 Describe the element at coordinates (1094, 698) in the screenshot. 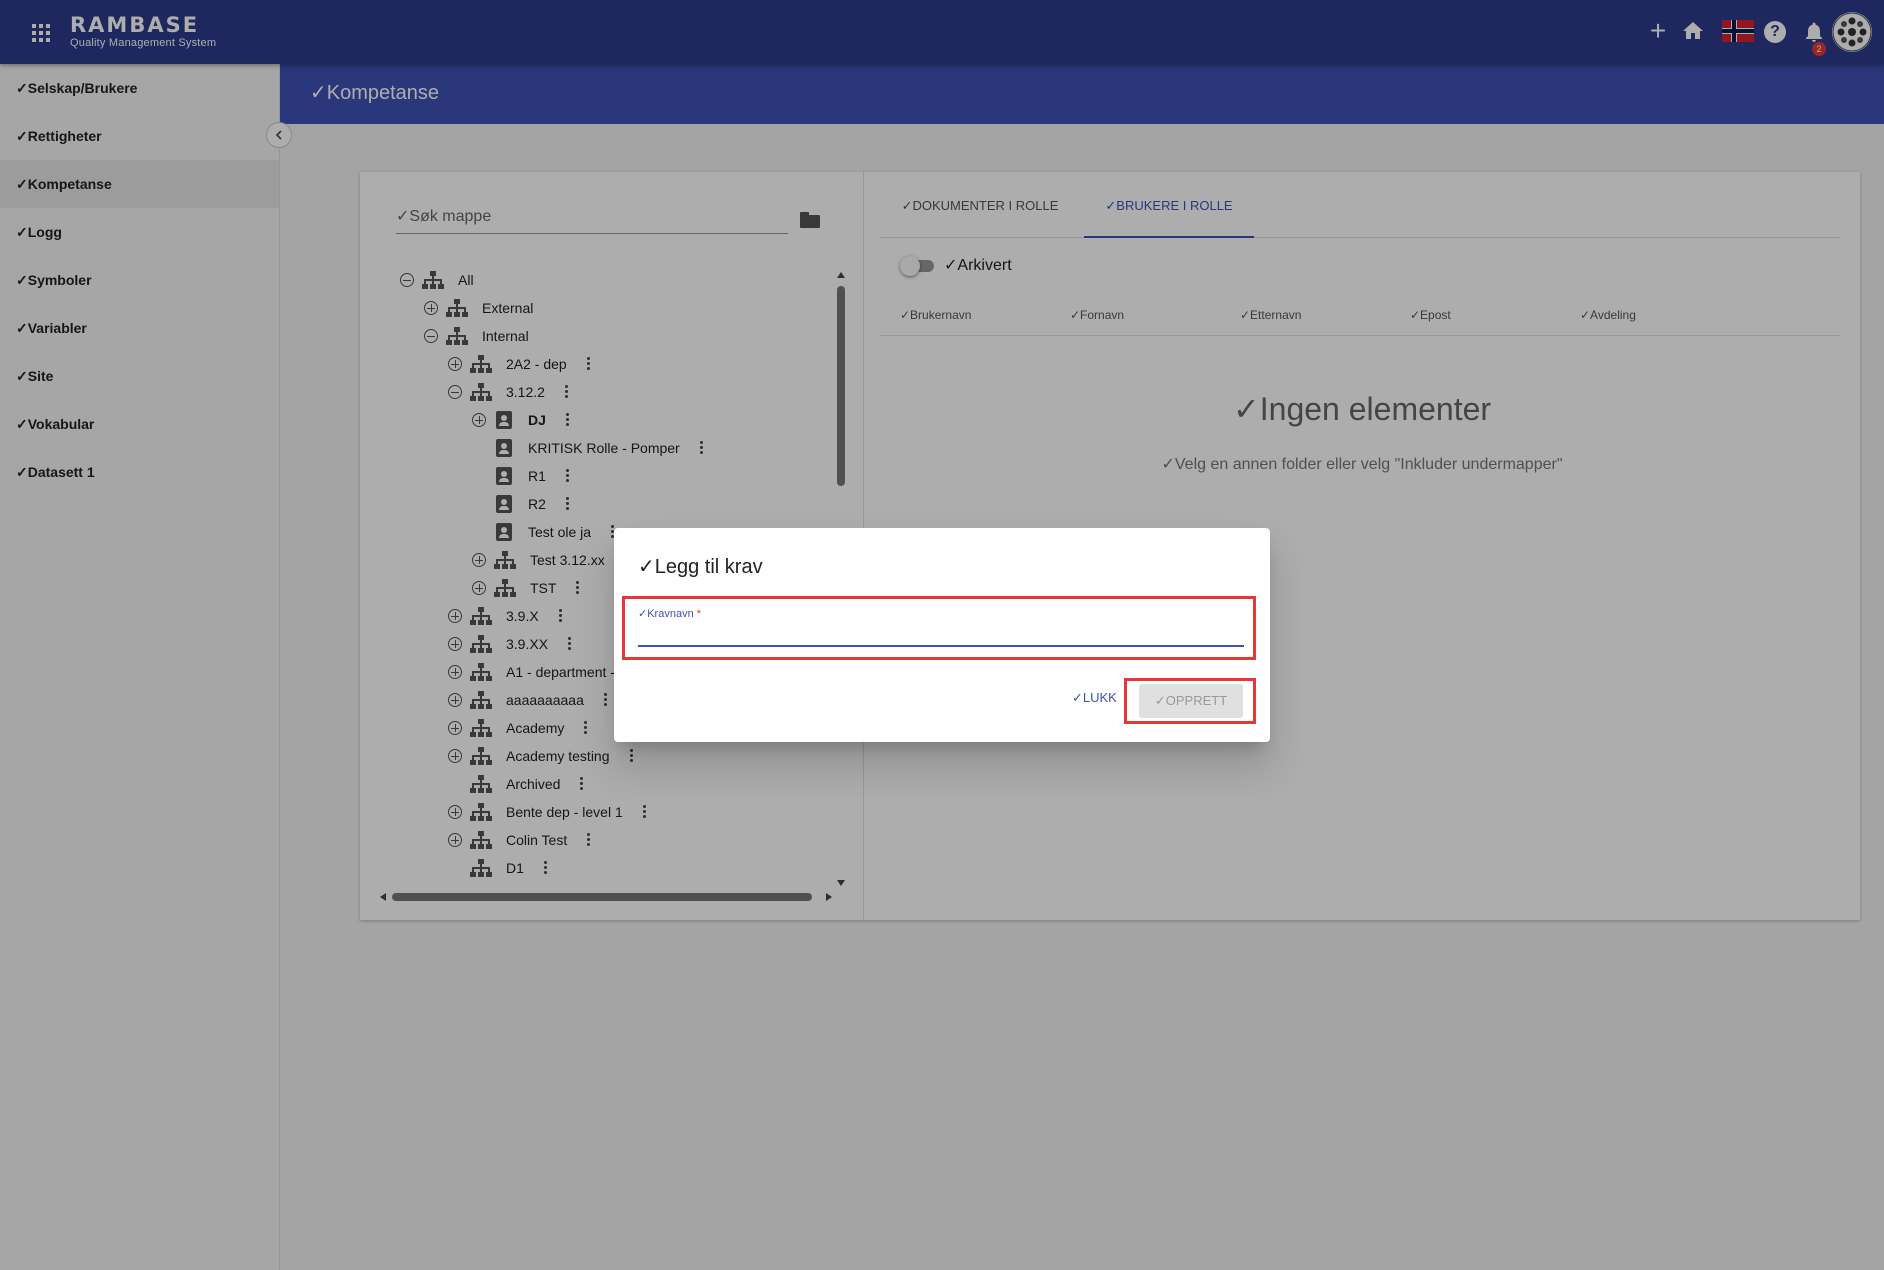

I see `close-button: ✓LUKK` at that location.